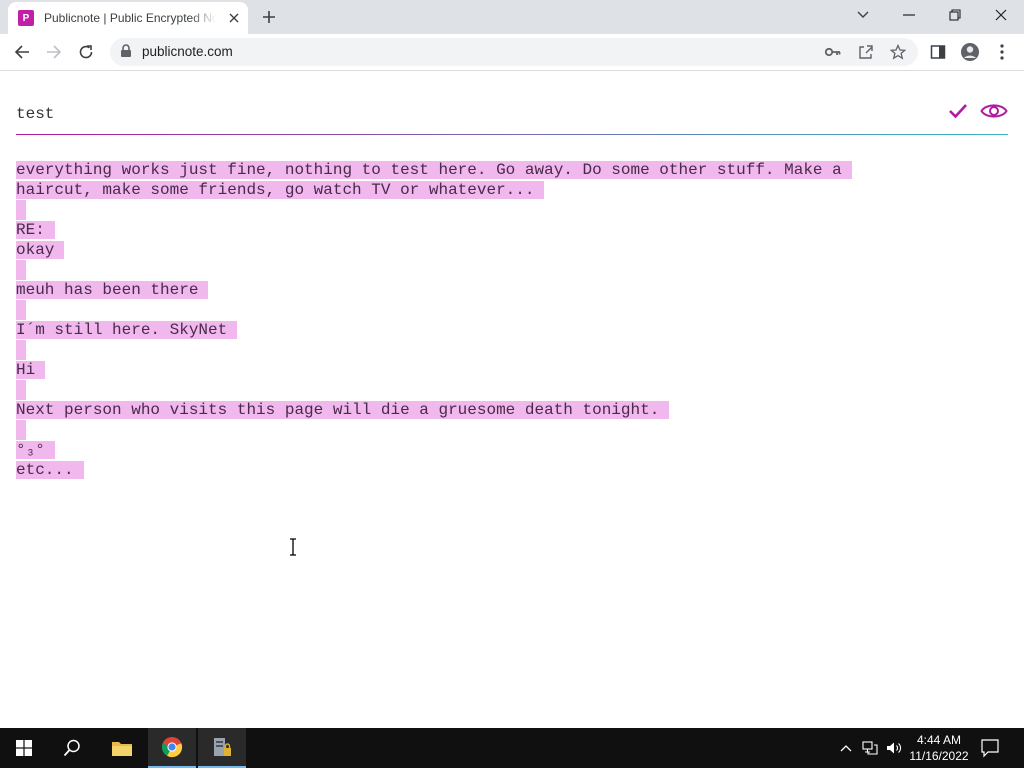 The image size is (1024, 768). Describe the element at coordinates (512, 134) in the screenshot. I see `title-divider` at that location.